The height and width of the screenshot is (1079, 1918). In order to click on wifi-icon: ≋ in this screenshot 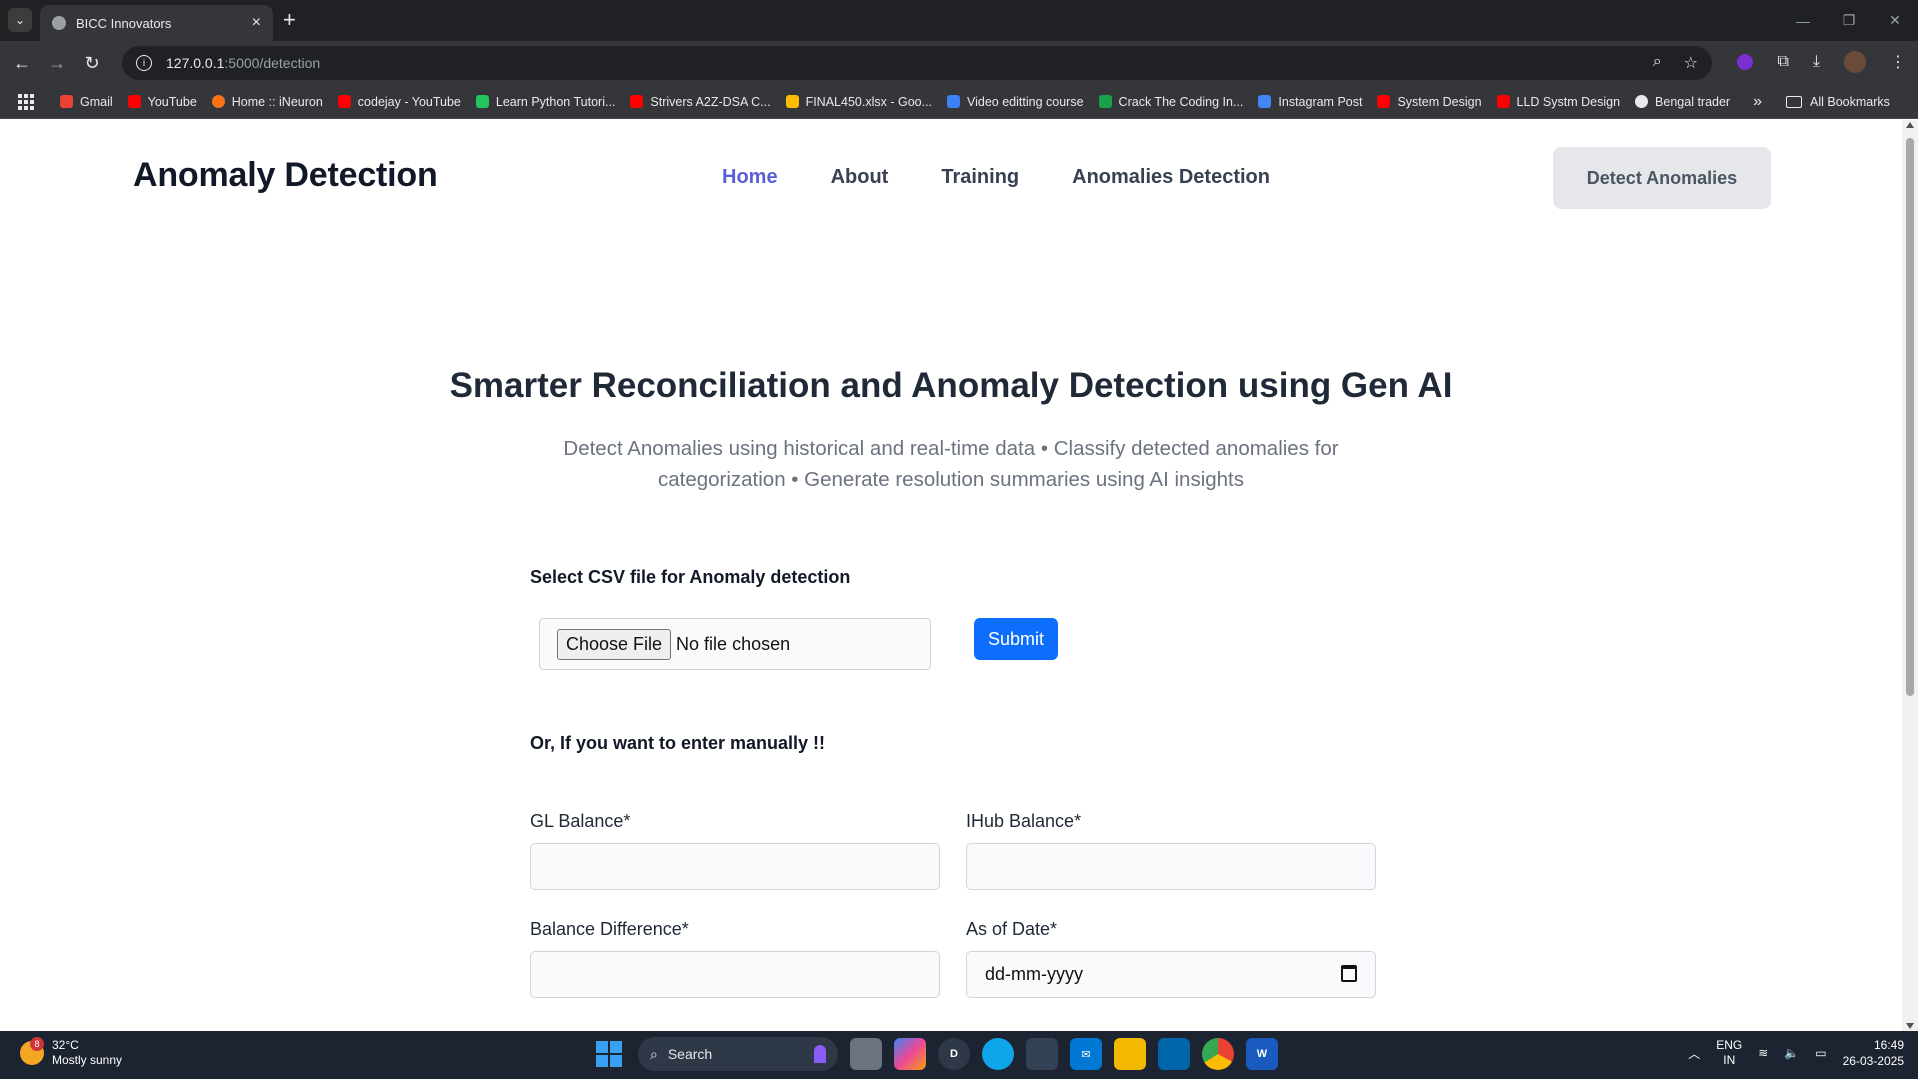, I will do `click(1763, 1053)`.